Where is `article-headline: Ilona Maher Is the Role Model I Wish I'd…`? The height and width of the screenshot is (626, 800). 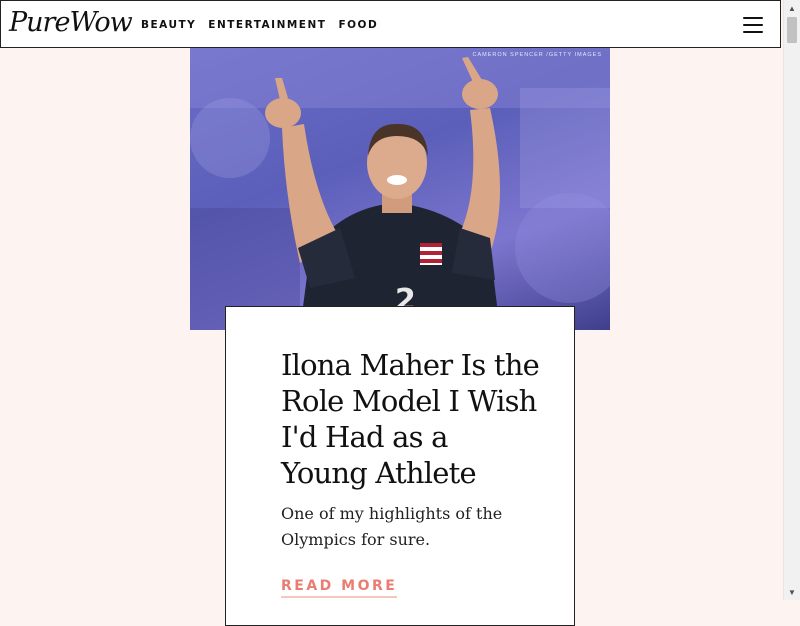 article-headline: Ilona Maher Is the Role Model I Wish I'd… is located at coordinates (411, 419).